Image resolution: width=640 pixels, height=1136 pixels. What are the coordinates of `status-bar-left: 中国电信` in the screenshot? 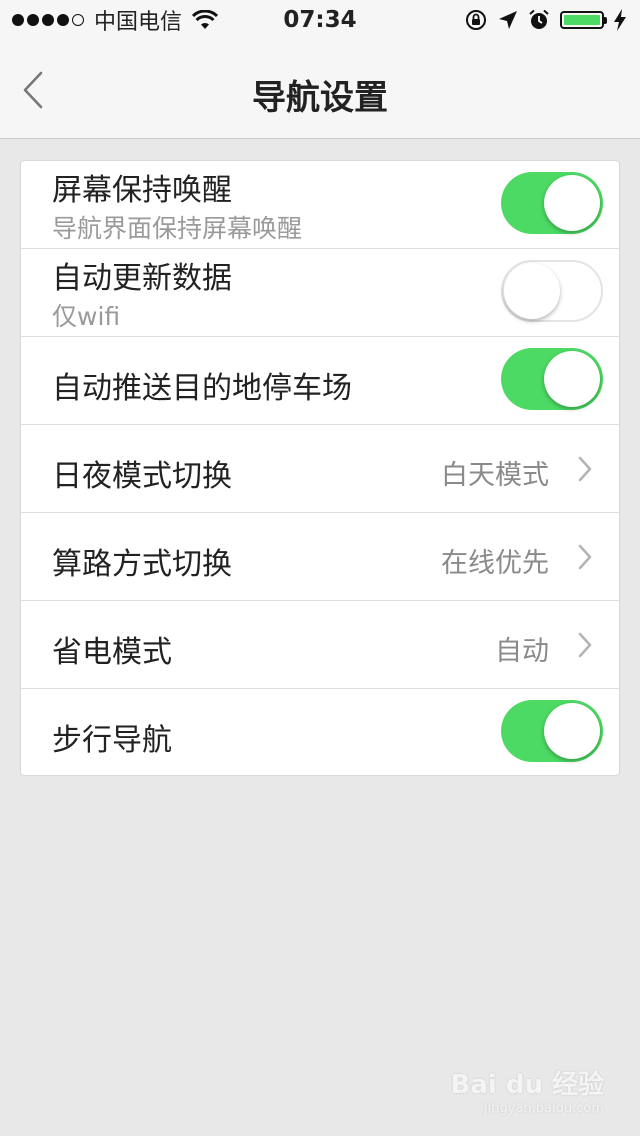 It's located at (115, 20).